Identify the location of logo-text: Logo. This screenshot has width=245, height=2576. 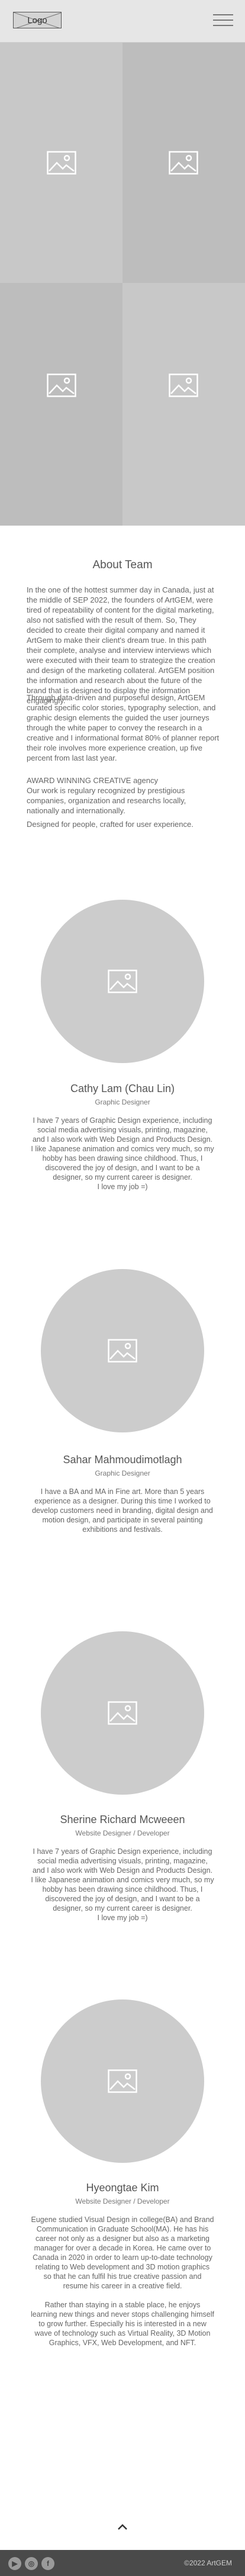
(37, 20).